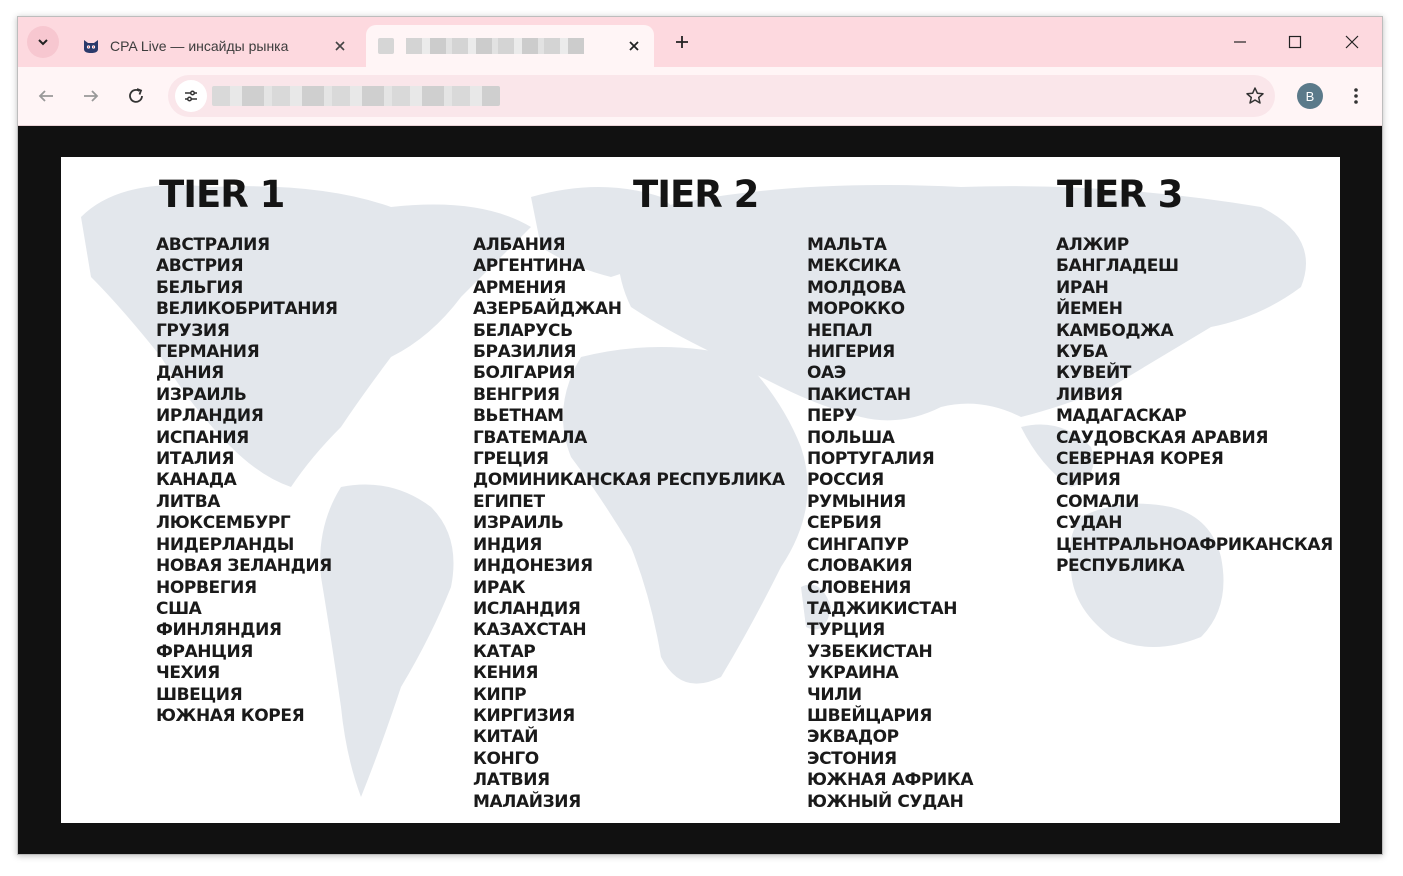 Image resolution: width=1403 pixels, height=876 pixels. I want to click on tab-active, so click(510, 46).